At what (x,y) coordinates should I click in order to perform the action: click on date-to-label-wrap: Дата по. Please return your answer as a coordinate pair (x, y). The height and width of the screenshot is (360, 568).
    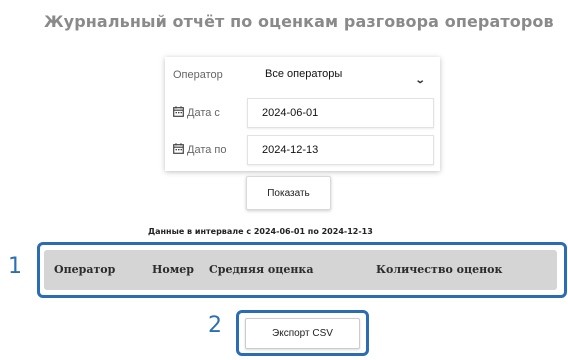
    Looking at the image, I should click on (200, 150).